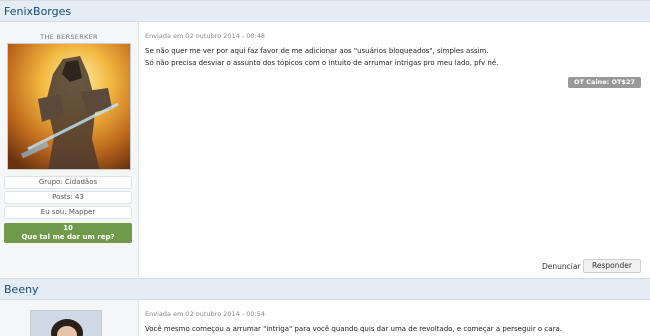 Image resolution: width=650 pixels, height=336 pixels. Describe the element at coordinates (561, 266) in the screenshot. I see `report-link: Denunciar` at that location.